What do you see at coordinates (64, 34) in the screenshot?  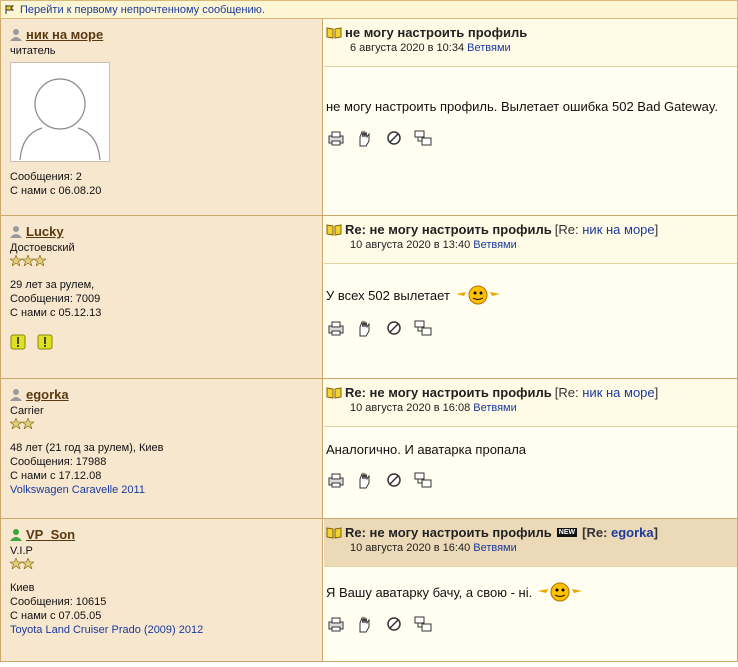 I see `author-name: ник на море` at bounding box center [64, 34].